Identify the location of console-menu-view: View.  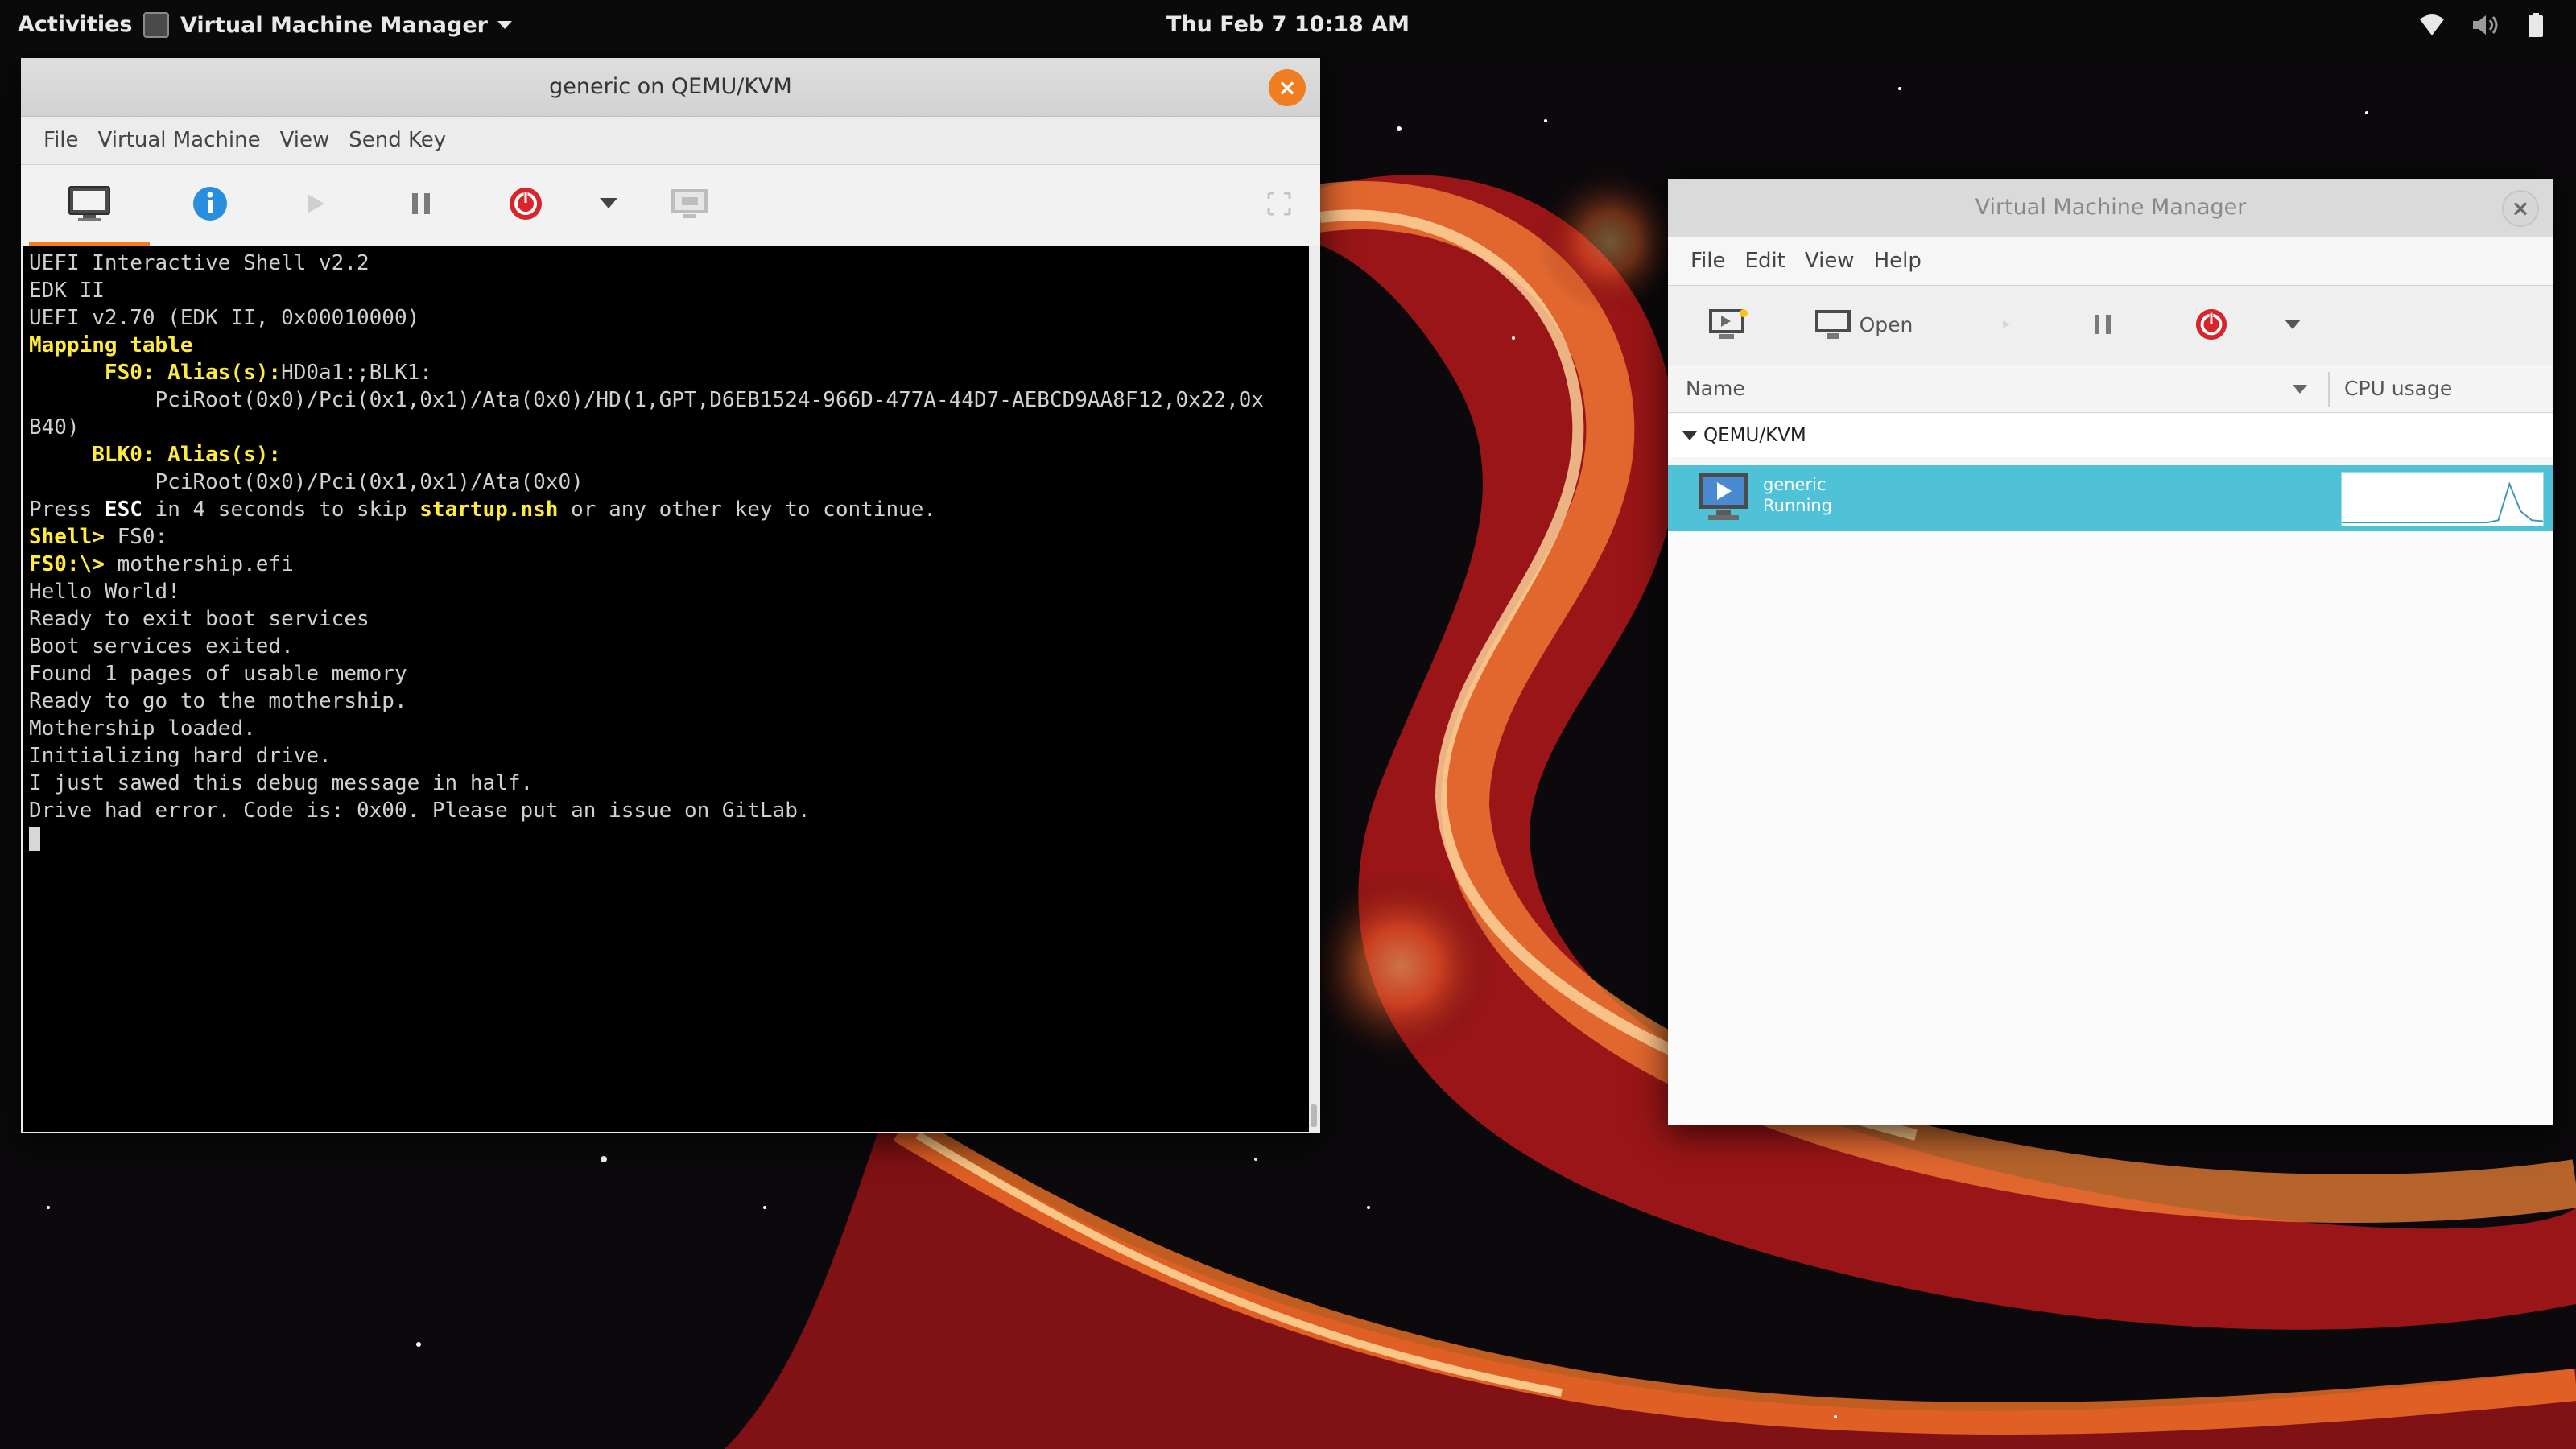
(305, 140).